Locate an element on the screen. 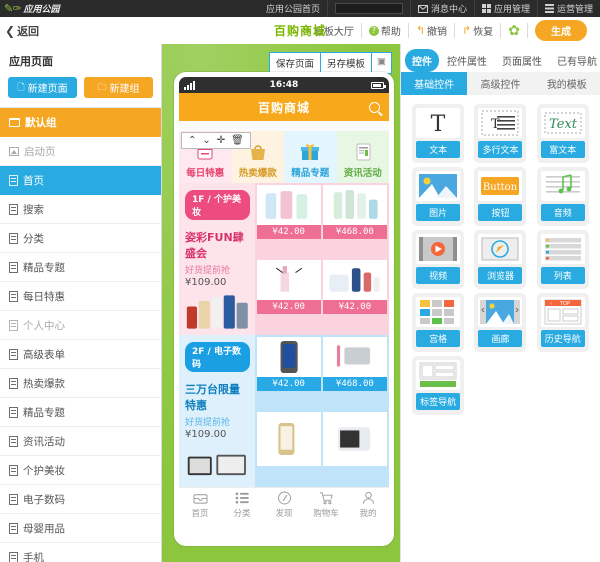 The height and width of the screenshot is (562, 600). widget-item: 标签导航 is located at coordinates (438, 385).